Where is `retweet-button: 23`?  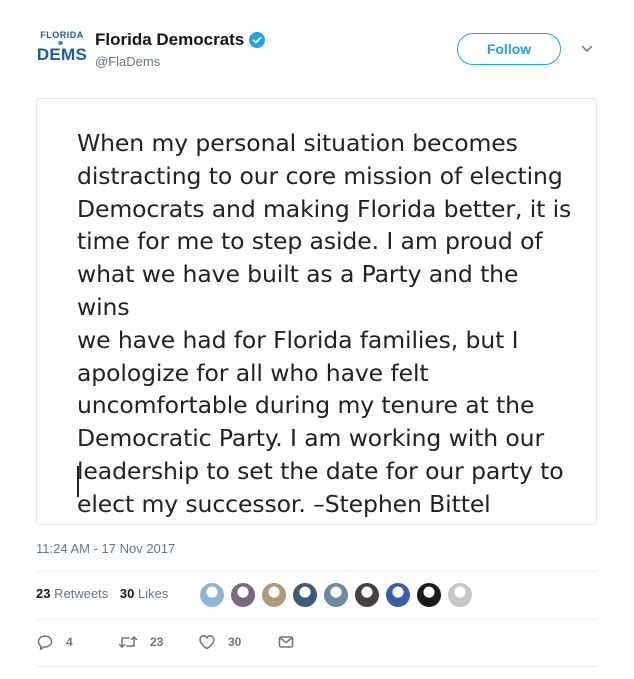
retweet-button: 23 is located at coordinates (140, 642).